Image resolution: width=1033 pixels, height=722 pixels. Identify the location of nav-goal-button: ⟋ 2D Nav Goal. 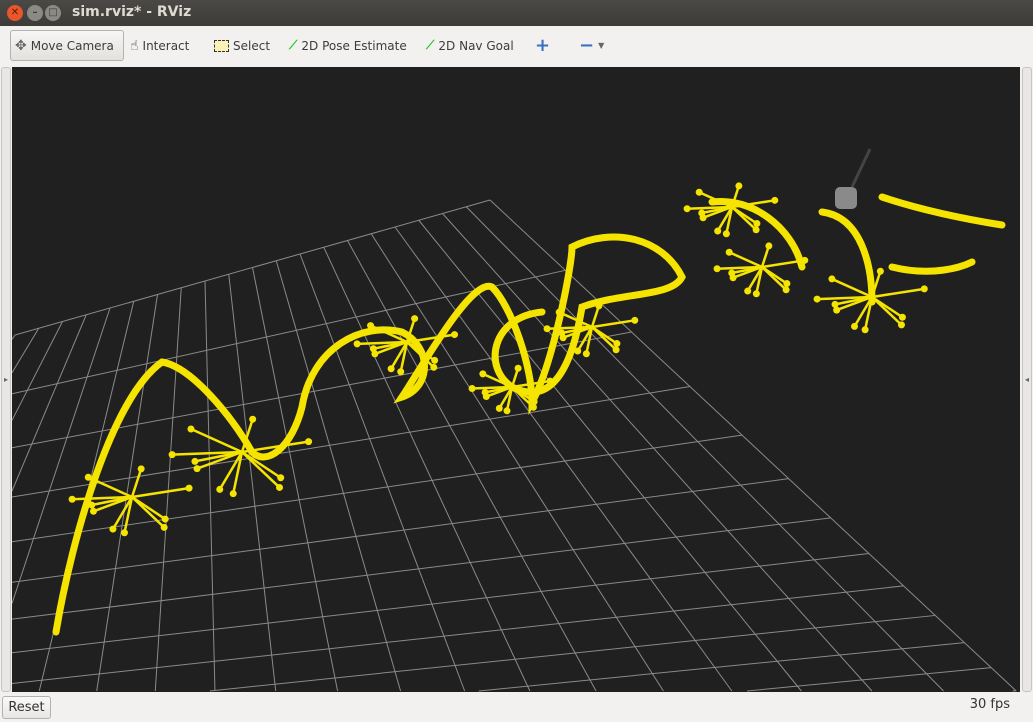
(470, 45).